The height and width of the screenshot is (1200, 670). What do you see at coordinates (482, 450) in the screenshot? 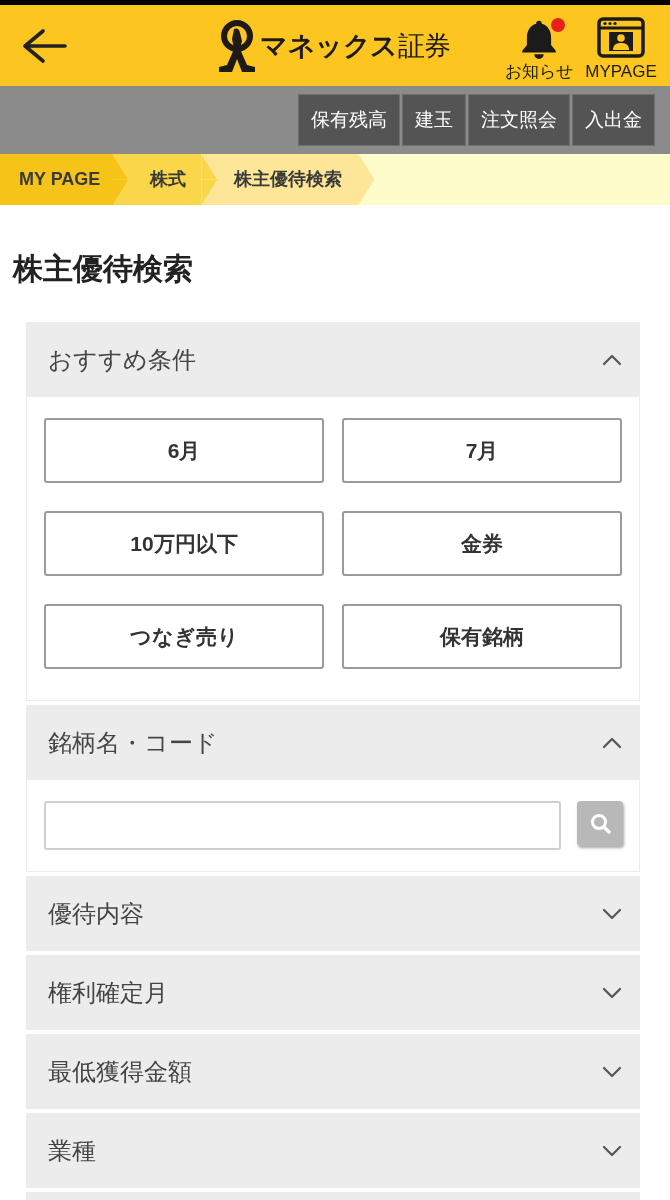
I see `option-button: 7月` at bounding box center [482, 450].